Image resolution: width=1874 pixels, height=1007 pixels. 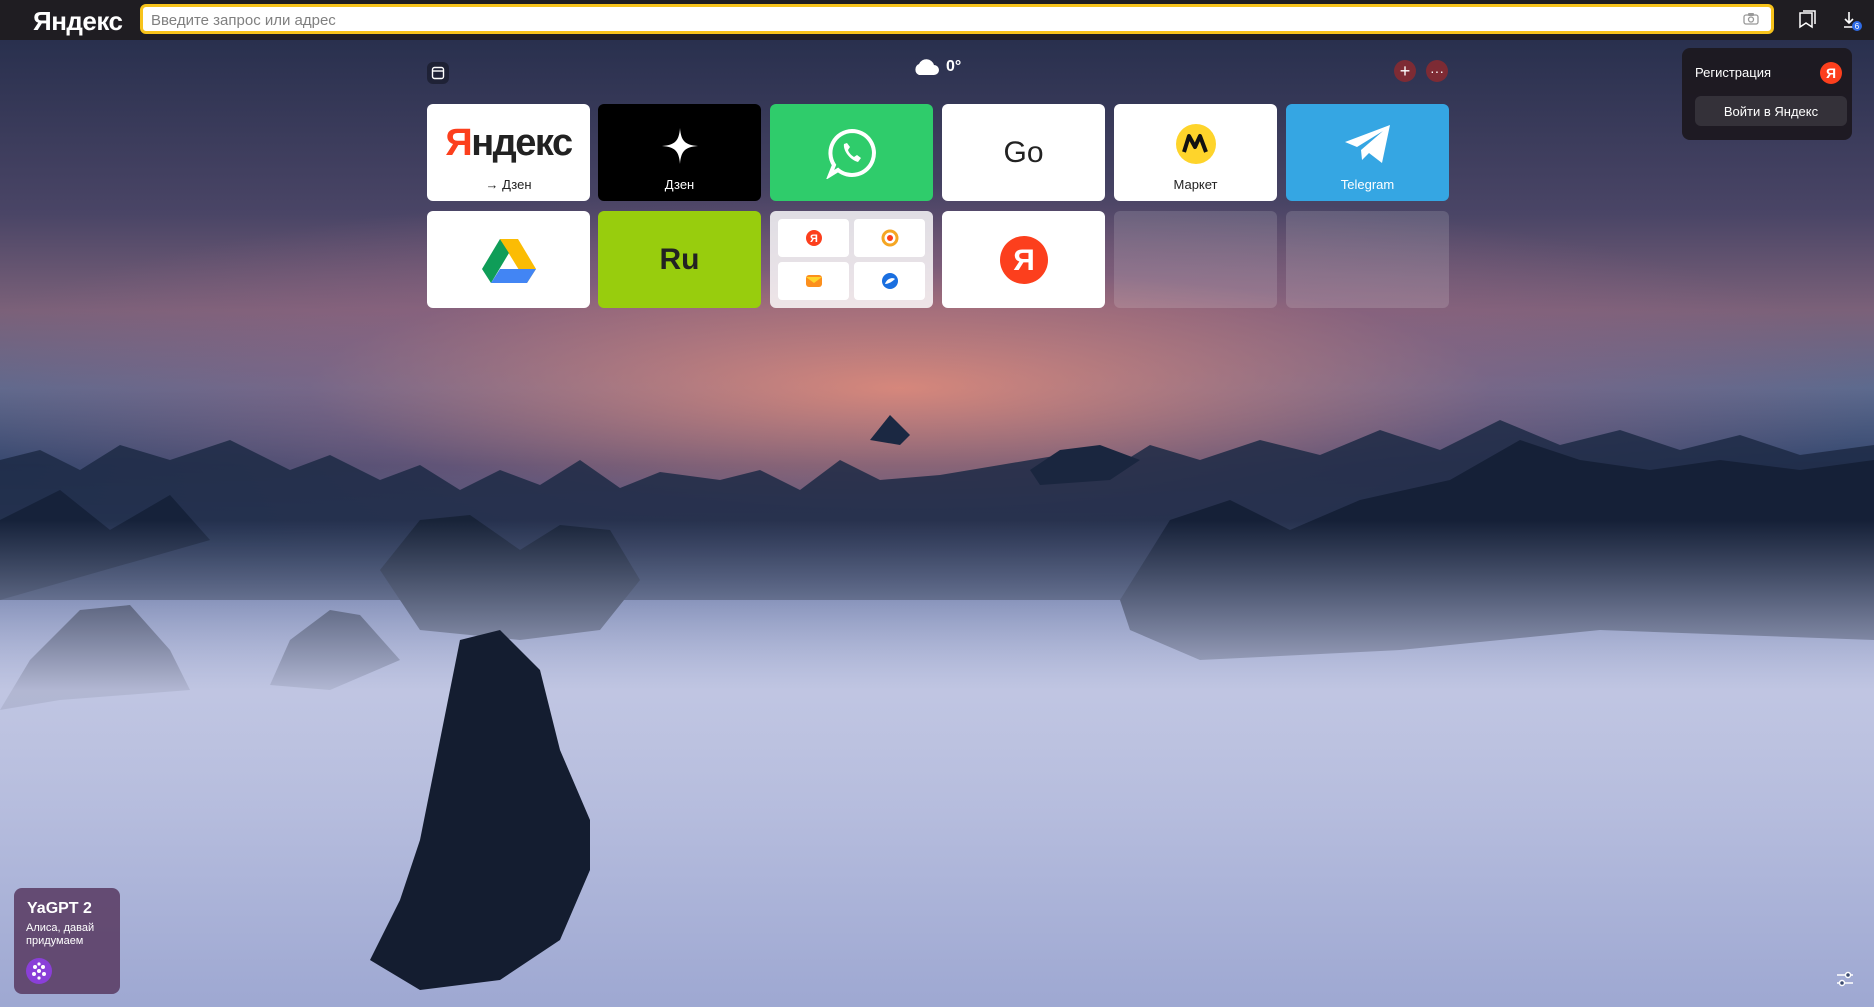 I want to click on tile-dzen-caption: Дзен, so click(x=679, y=184).